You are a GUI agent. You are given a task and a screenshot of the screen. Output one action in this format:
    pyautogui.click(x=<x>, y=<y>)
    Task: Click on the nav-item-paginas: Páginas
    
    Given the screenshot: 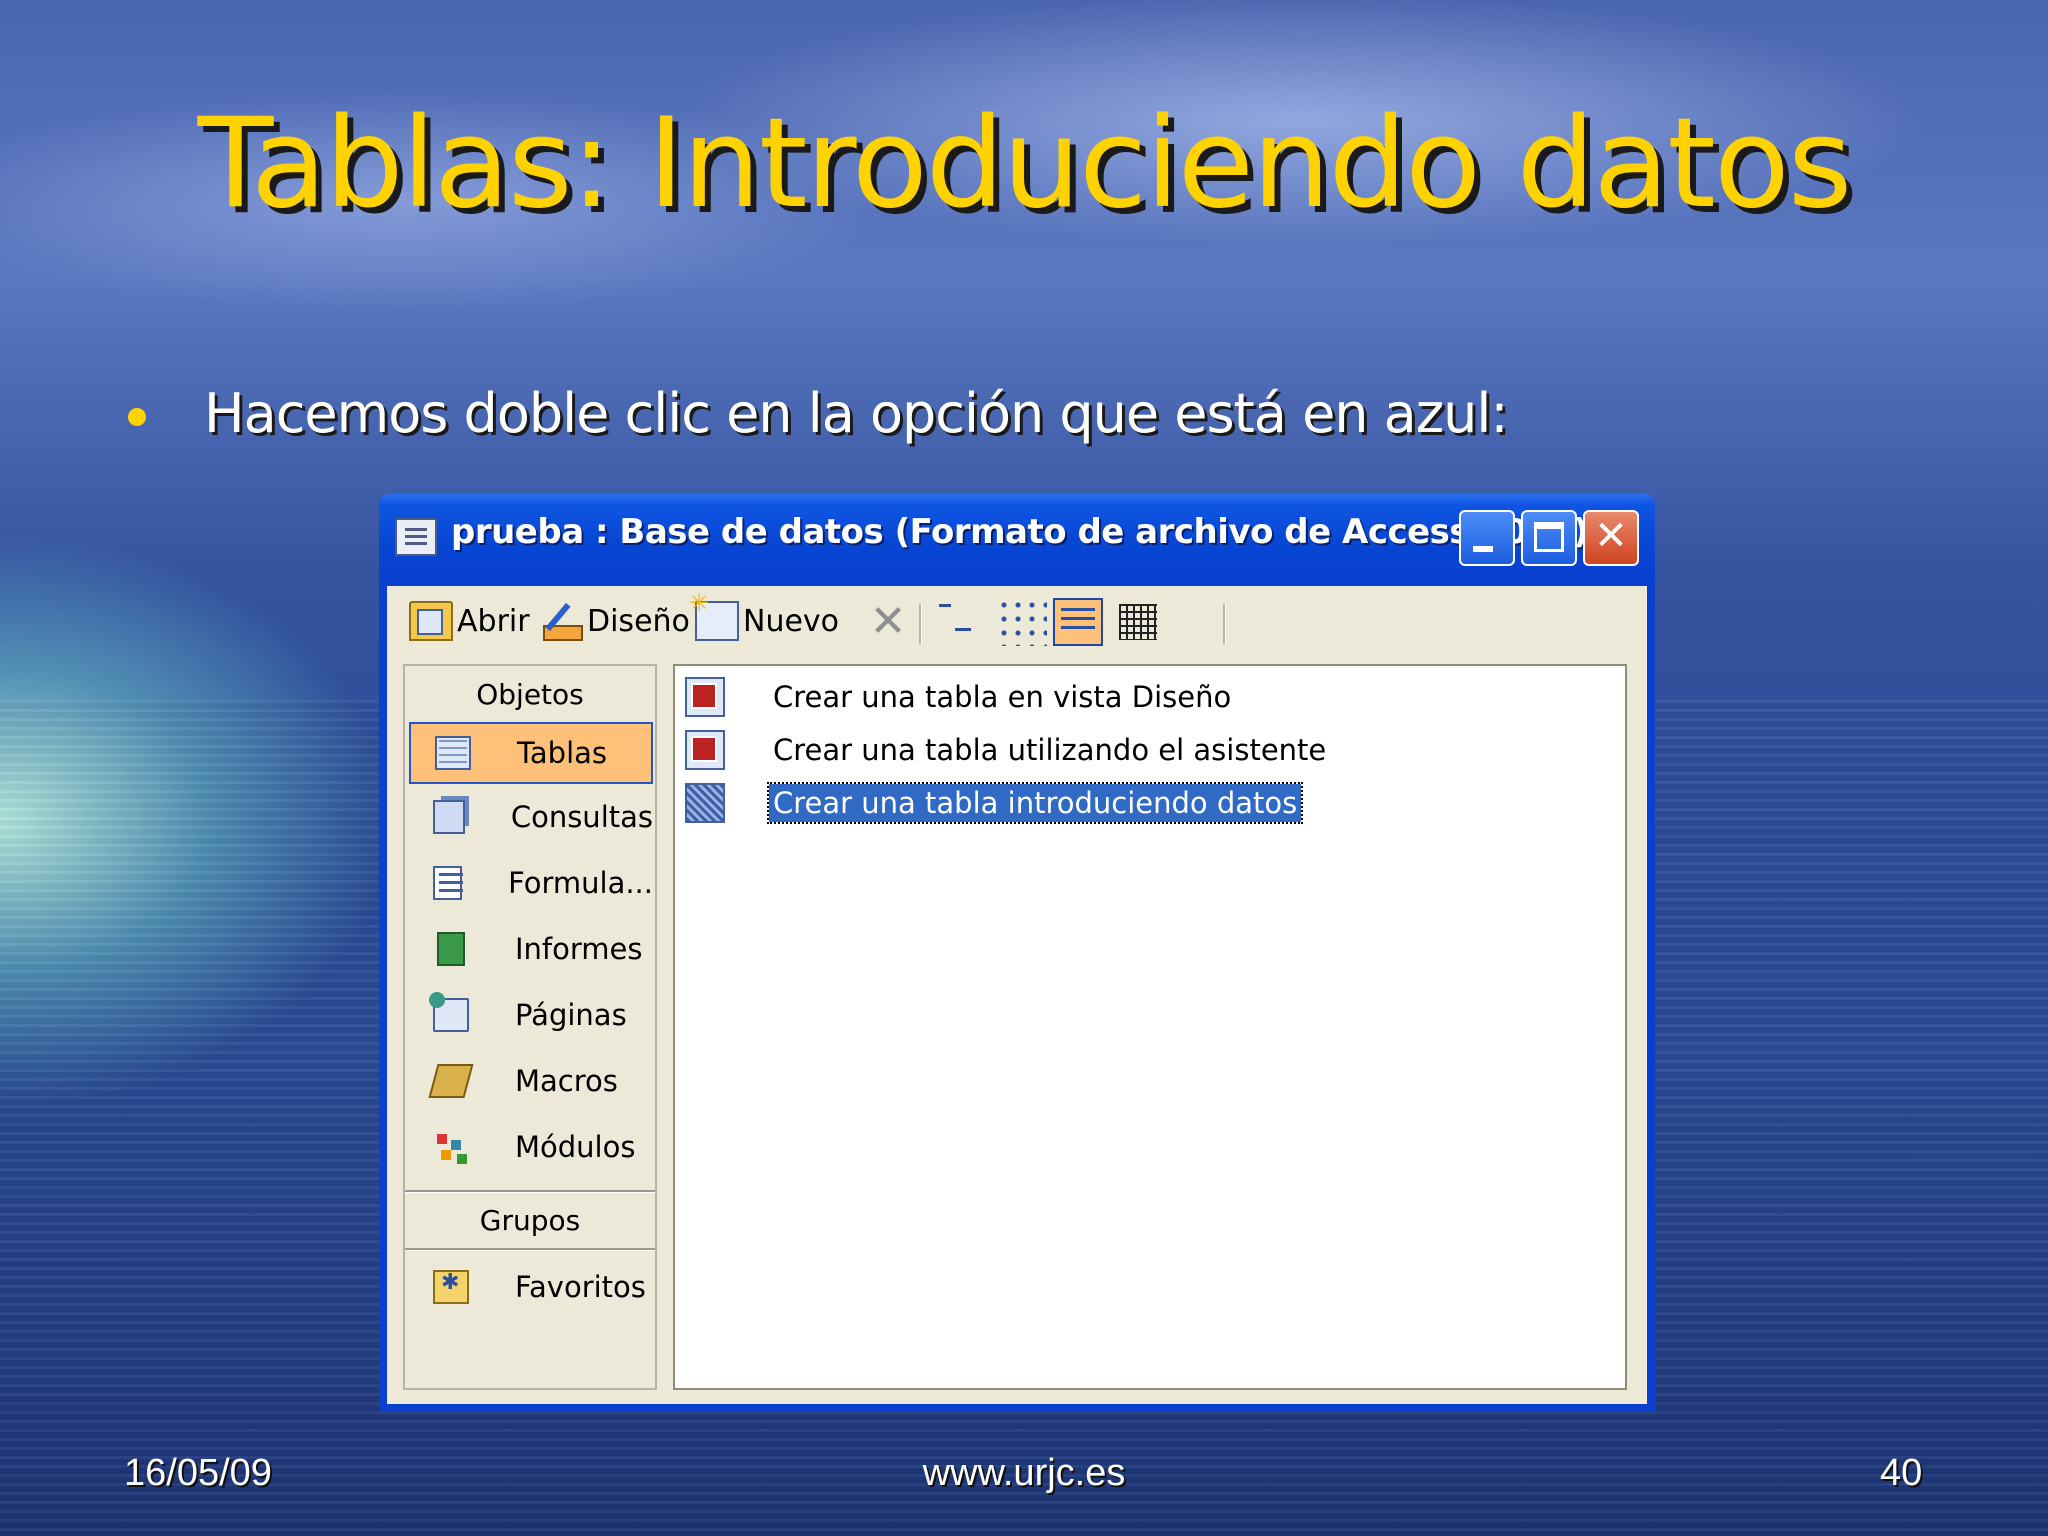 What is the action you would take?
    pyautogui.click(x=531, y=1015)
    